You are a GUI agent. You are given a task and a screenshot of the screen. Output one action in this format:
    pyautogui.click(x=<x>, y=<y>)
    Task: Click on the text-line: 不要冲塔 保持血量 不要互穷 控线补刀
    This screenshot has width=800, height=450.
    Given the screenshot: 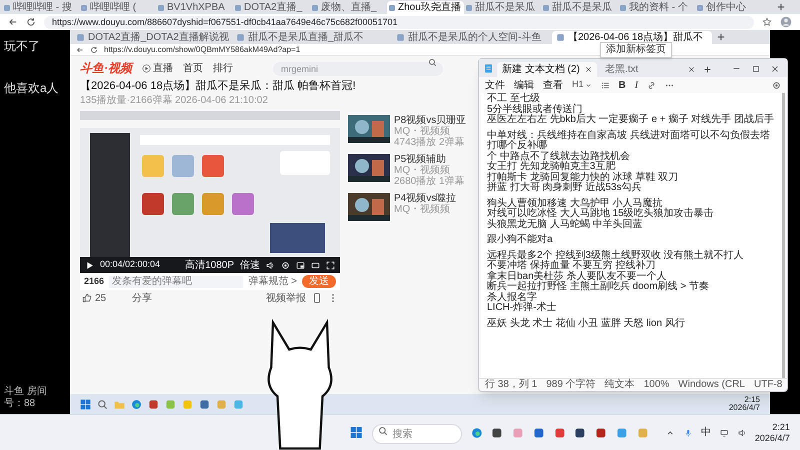 What is the action you would take?
    pyautogui.click(x=571, y=266)
    